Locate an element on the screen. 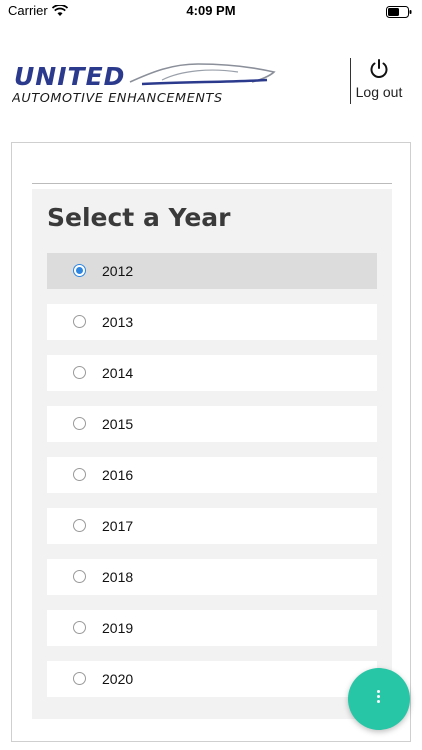 The image size is (422, 750). card-divider is located at coordinates (212, 183).